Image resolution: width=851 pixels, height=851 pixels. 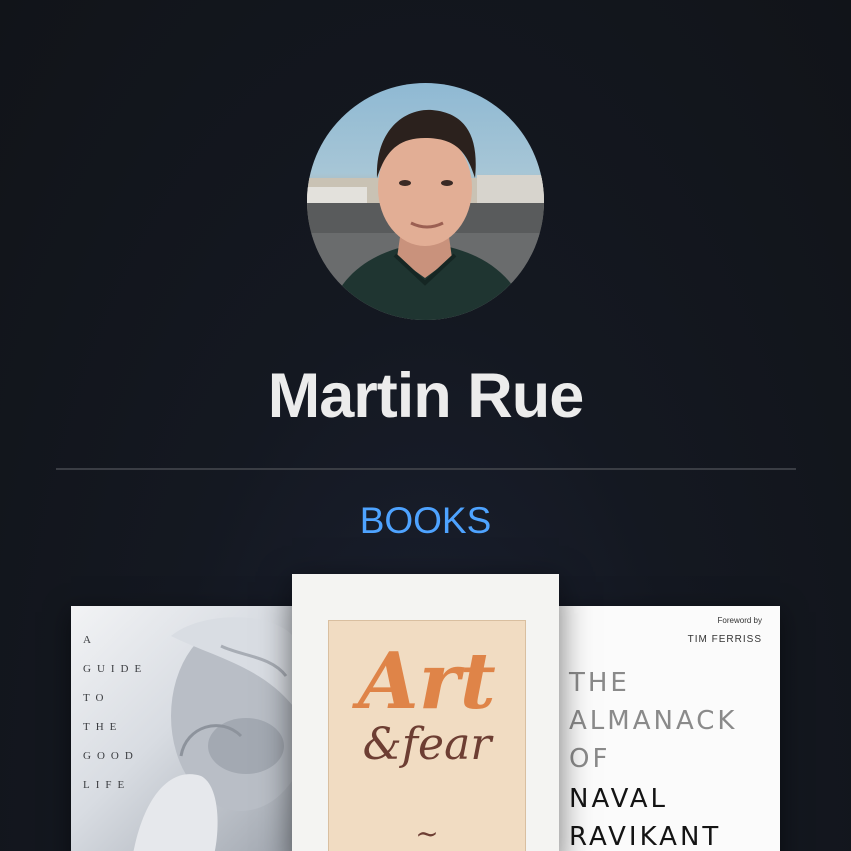 I want to click on avatar, so click(x=425, y=201).